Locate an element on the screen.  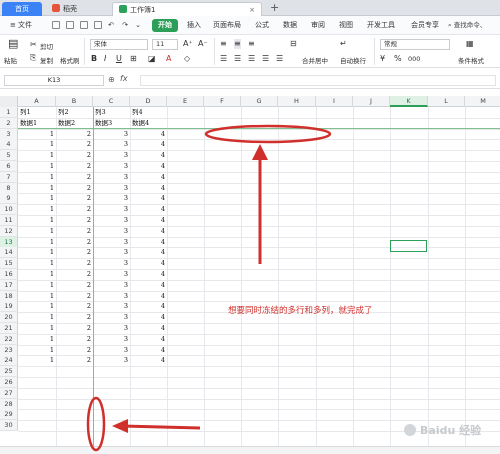
svg-text: Baidu 经验 is located at coordinates (451, 430).